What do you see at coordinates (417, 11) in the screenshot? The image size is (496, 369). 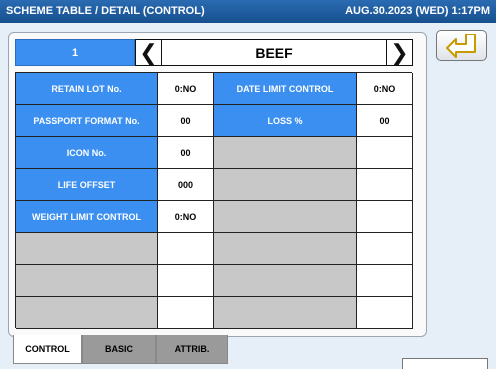 I see `date-time: AUG.30.2023 (WED) 1:17PM` at bounding box center [417, 11].